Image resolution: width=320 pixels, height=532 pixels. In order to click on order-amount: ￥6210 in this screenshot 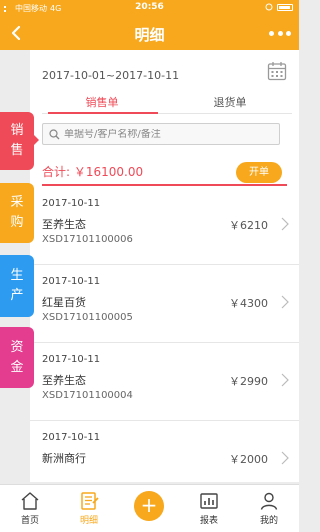, I will do `click(248, 225)`.